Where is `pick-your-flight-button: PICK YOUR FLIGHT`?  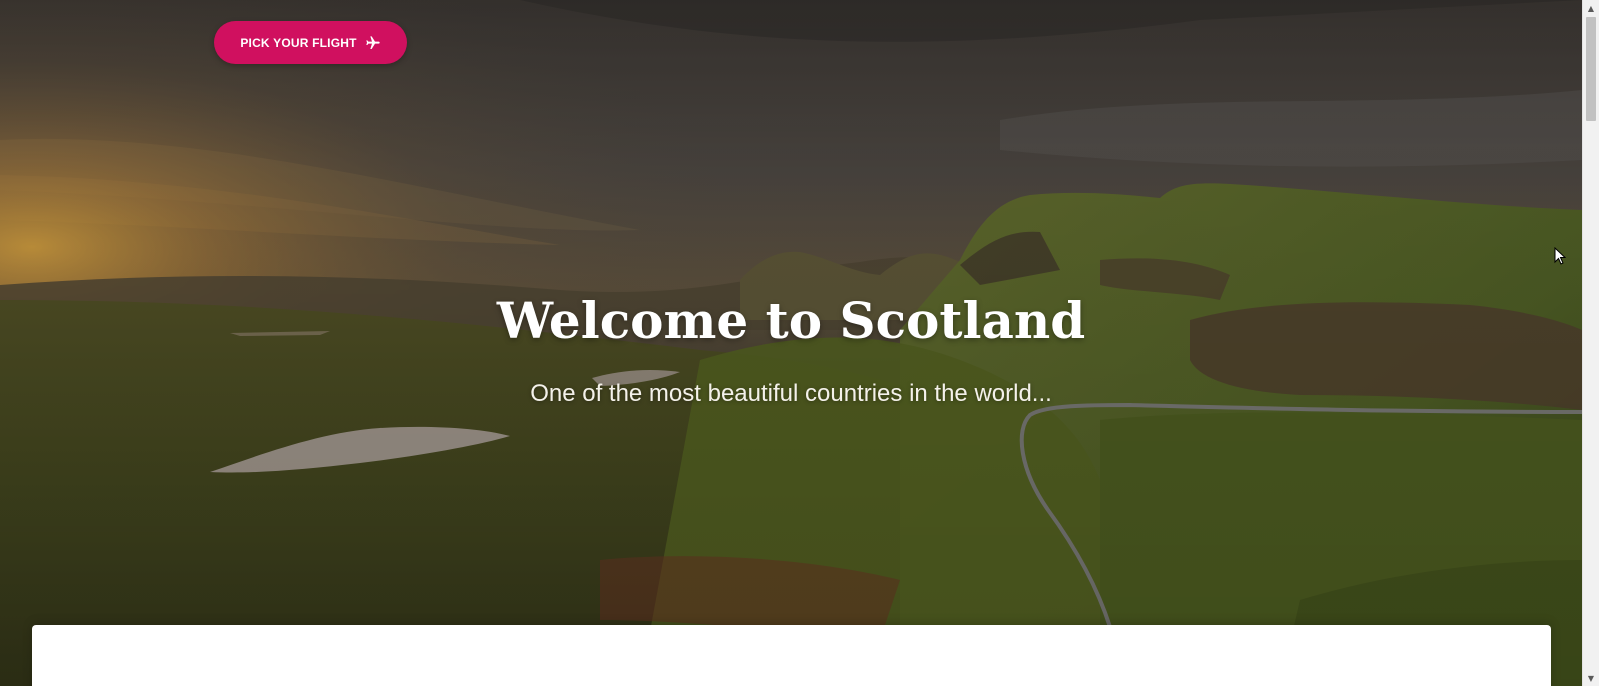
pick-your-flight-button: PICK YOUR FLIGHT is located at coordinates (310, 42).